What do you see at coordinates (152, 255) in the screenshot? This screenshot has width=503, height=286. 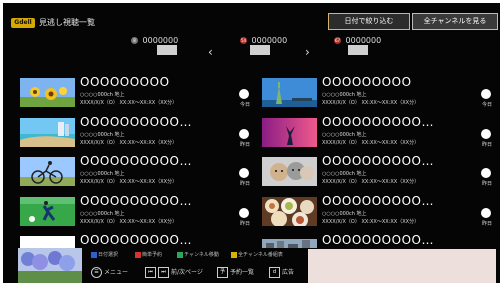 I see `red-key-label: 簡単予約` at bounding box center [152, 255].